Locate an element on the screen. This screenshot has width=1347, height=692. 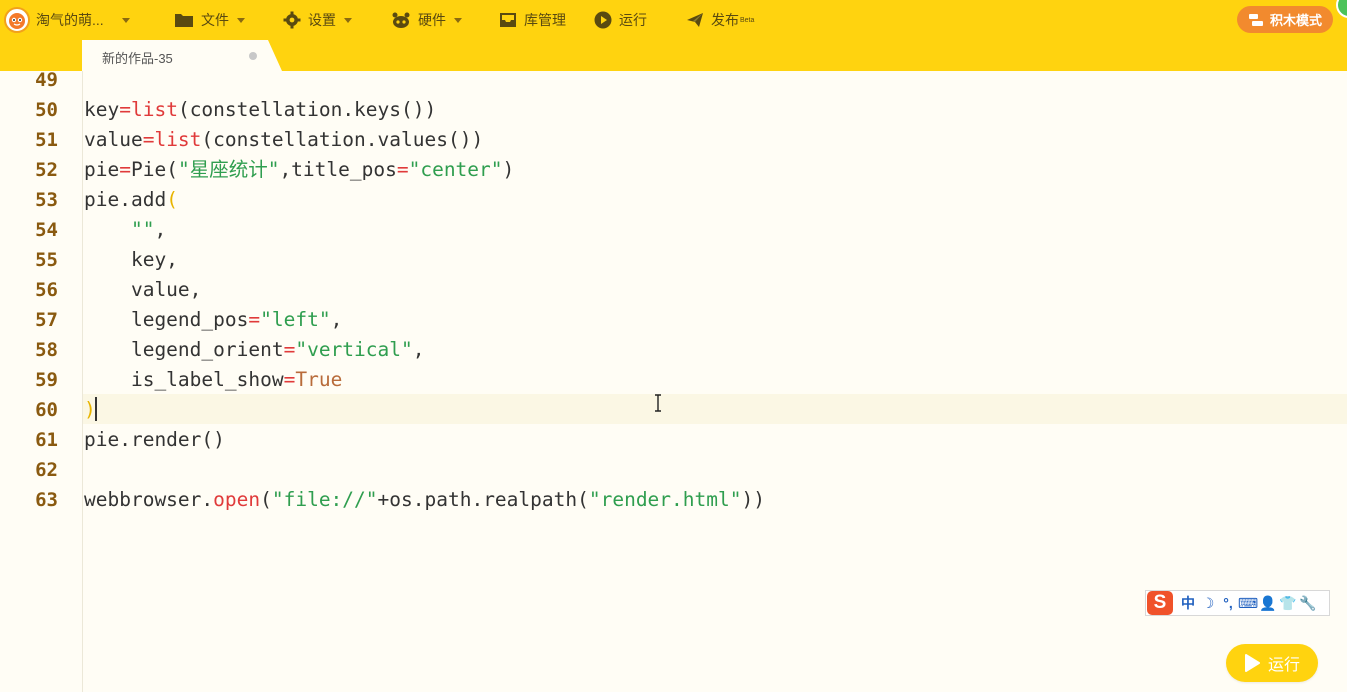
menu-run: 运行 is located at coordinates (620, 20).